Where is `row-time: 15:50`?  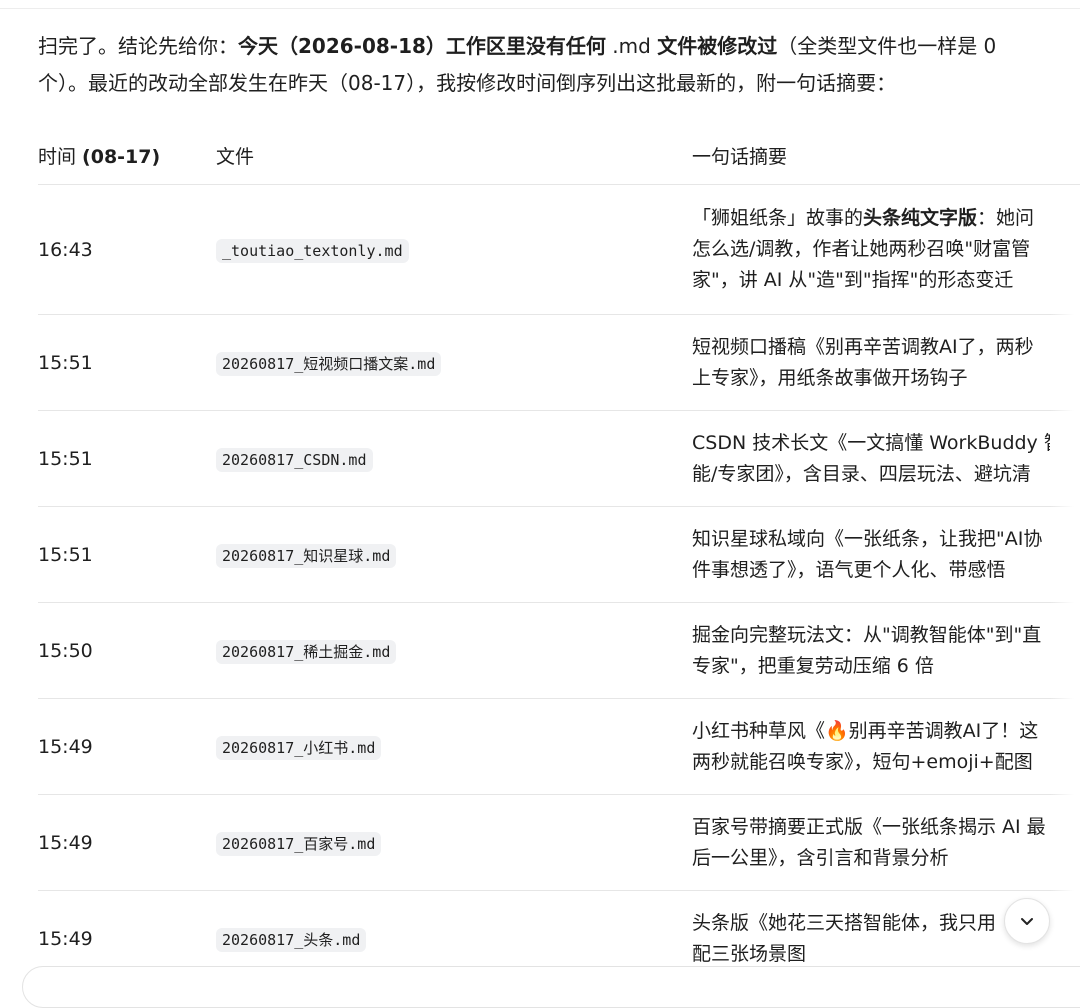
row-time: 15:50 is located at coordinates (127, 650).